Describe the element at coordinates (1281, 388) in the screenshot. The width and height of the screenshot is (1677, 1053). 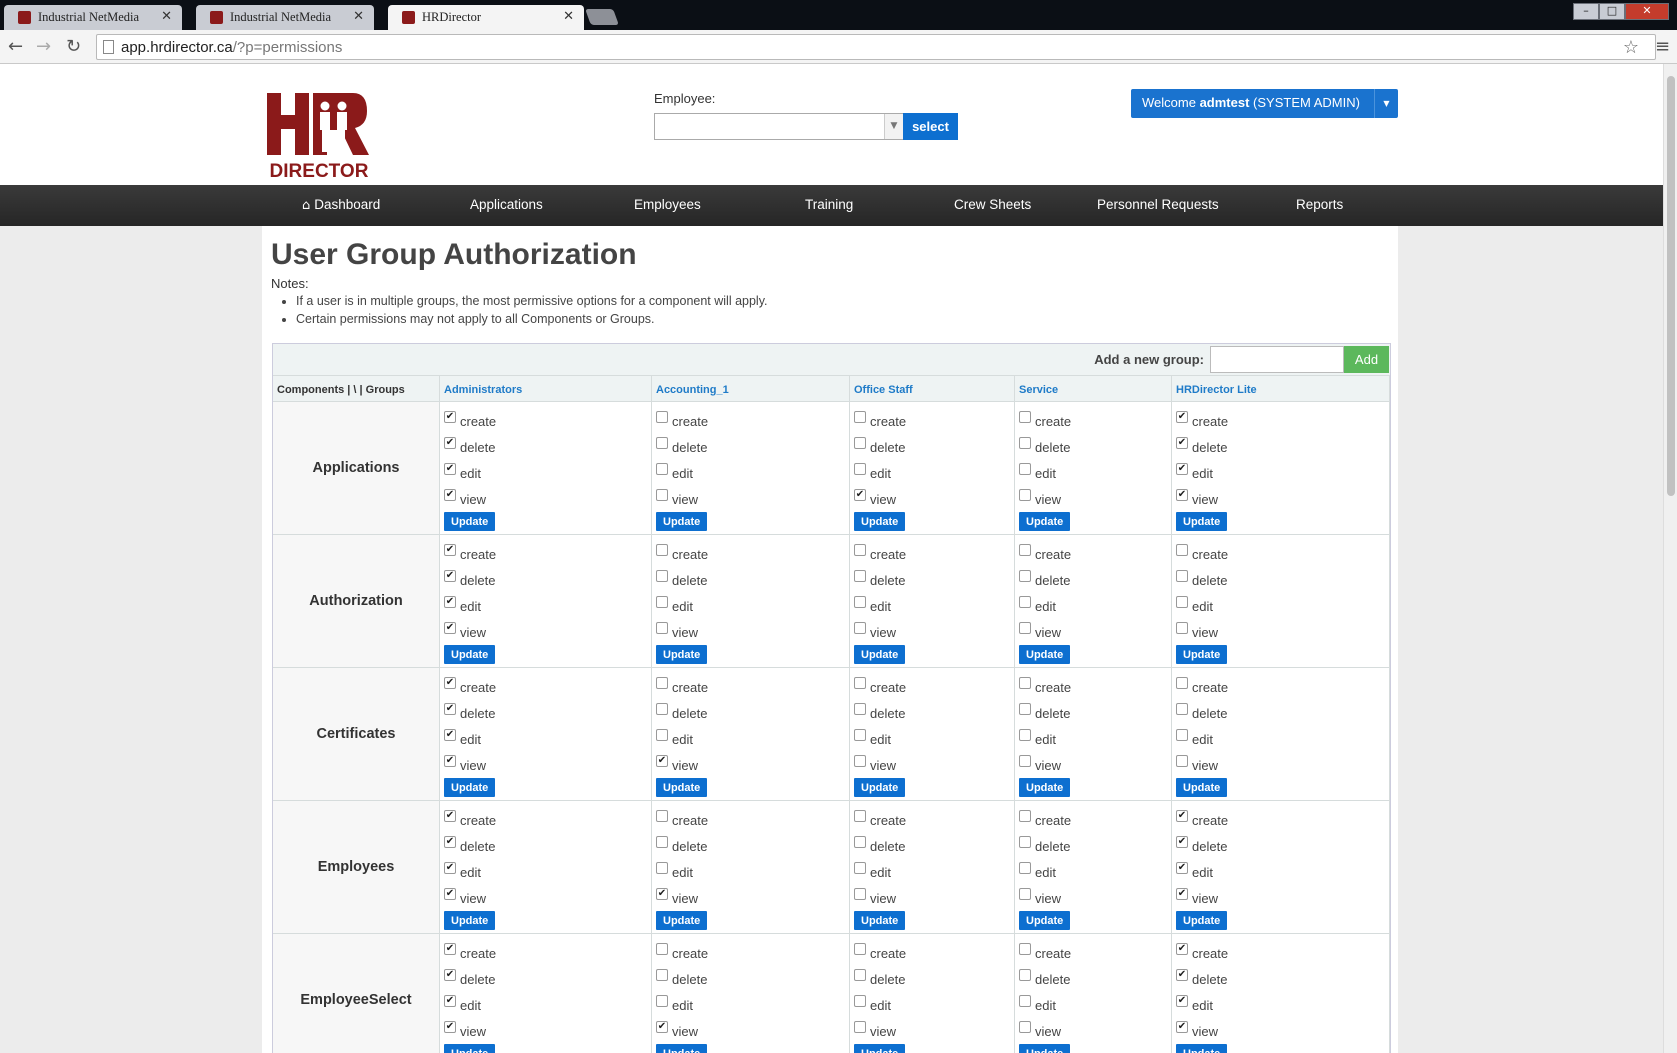
I see `group-header-hrdirector-lite: HRDirector Lite` at that location.